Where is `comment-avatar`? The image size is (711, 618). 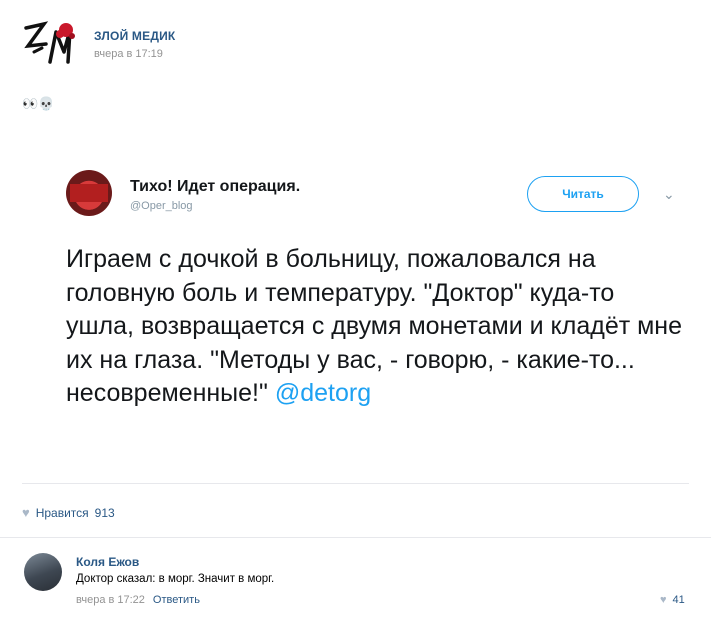 comment-avatar is located at coordinates (43, 572).